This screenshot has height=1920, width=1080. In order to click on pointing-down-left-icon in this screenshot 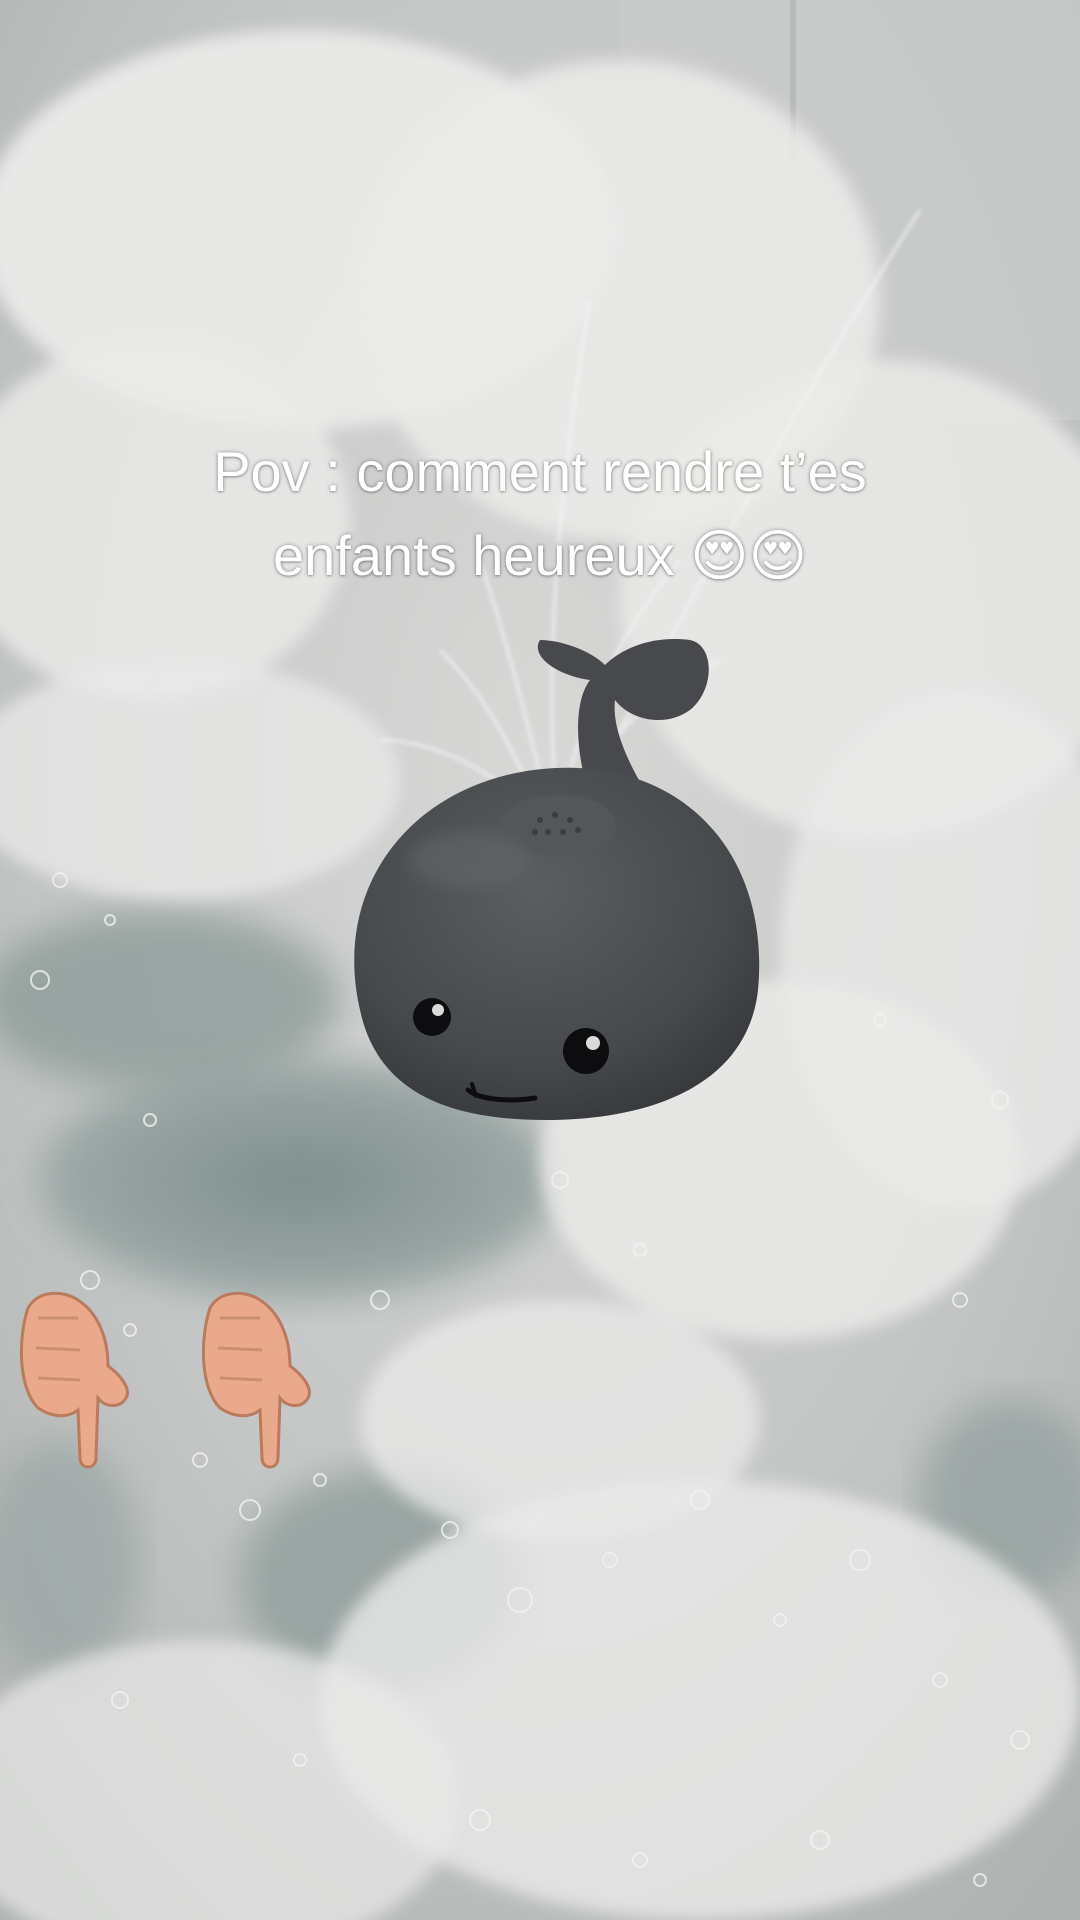, I will do `click(83, 1378)`.